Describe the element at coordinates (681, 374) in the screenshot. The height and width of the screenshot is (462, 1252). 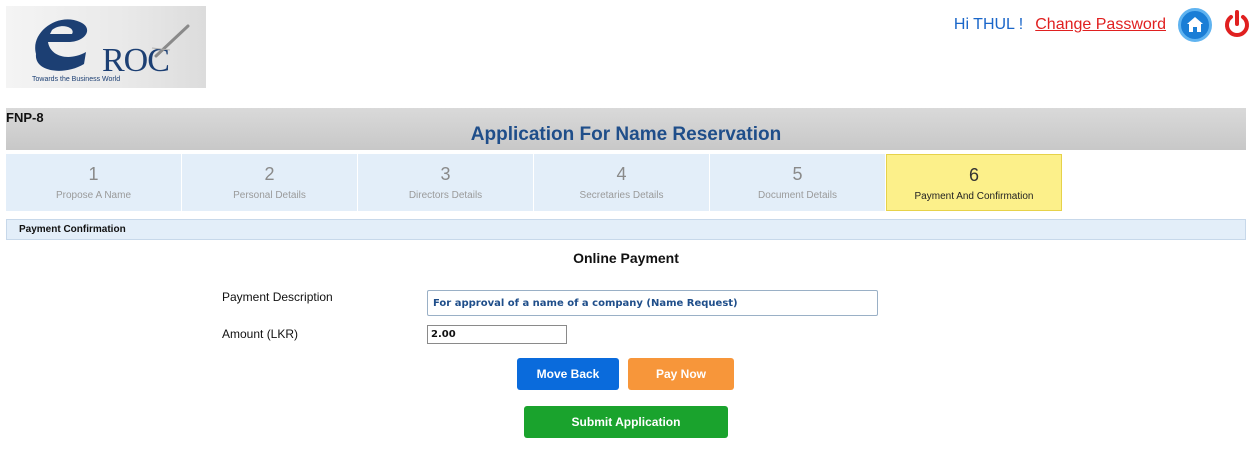
I see `pay-now-button: Pay Now` at that location.